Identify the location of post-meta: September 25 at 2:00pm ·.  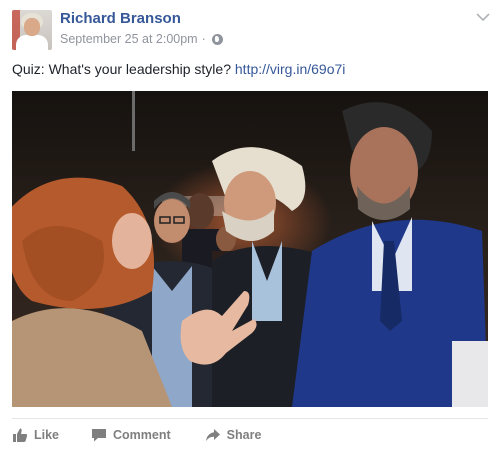
(141, 39).